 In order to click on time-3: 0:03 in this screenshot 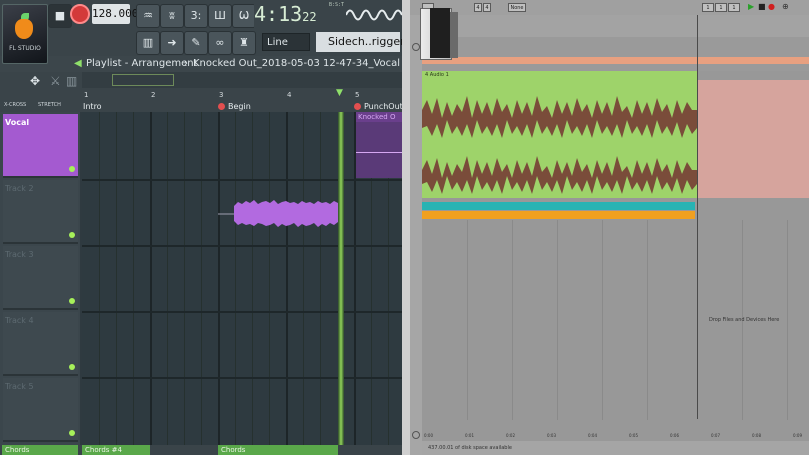, I will do `click(551, 435)`.